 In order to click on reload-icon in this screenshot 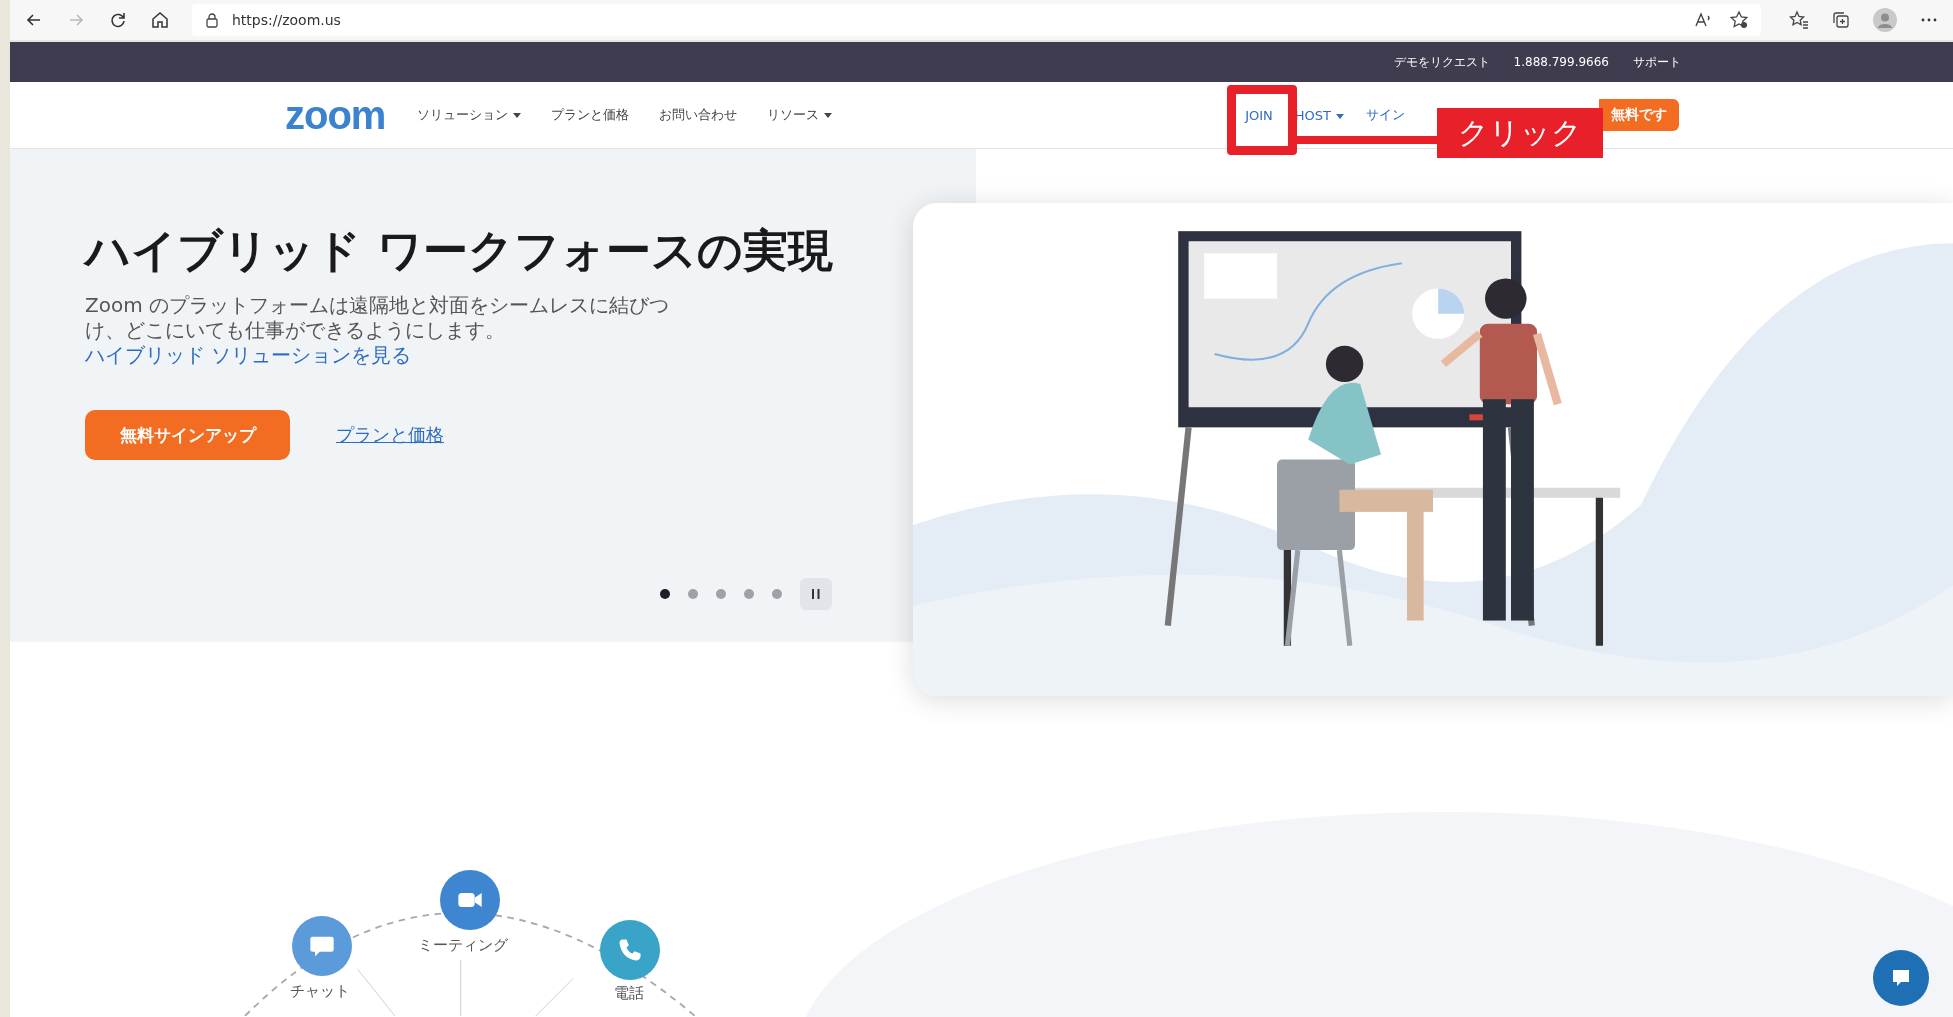, I will do `click(118, 20)`.